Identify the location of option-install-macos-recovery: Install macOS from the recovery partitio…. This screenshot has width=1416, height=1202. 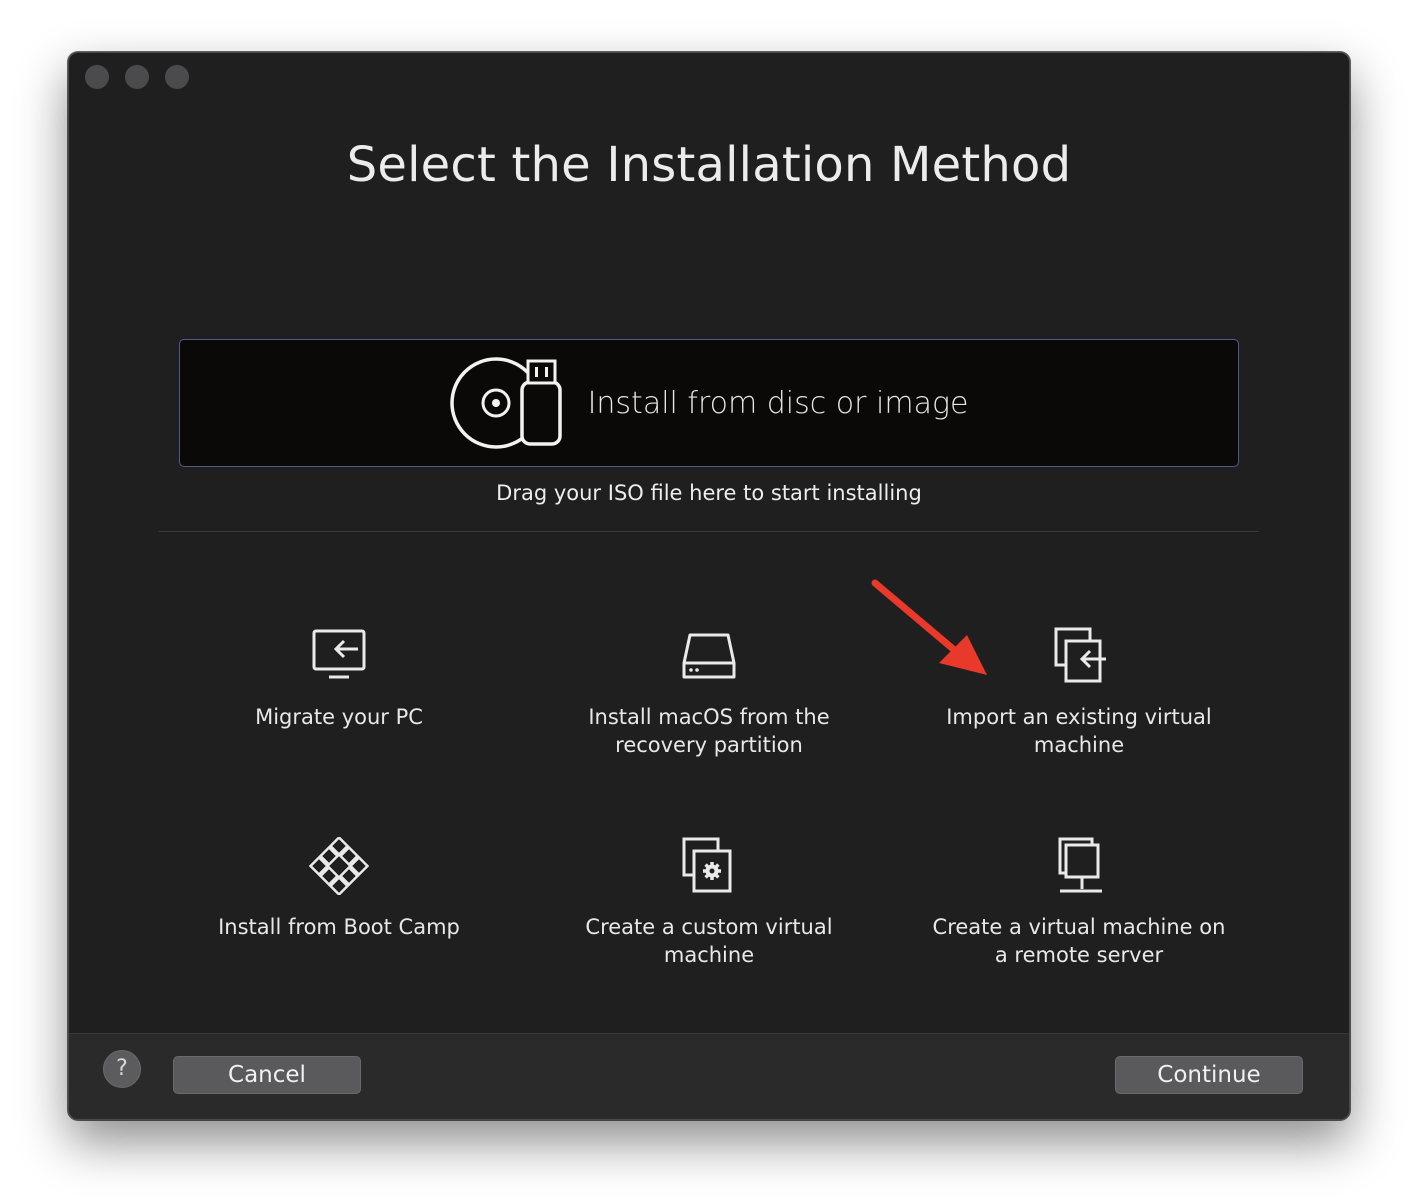
(709, 693).